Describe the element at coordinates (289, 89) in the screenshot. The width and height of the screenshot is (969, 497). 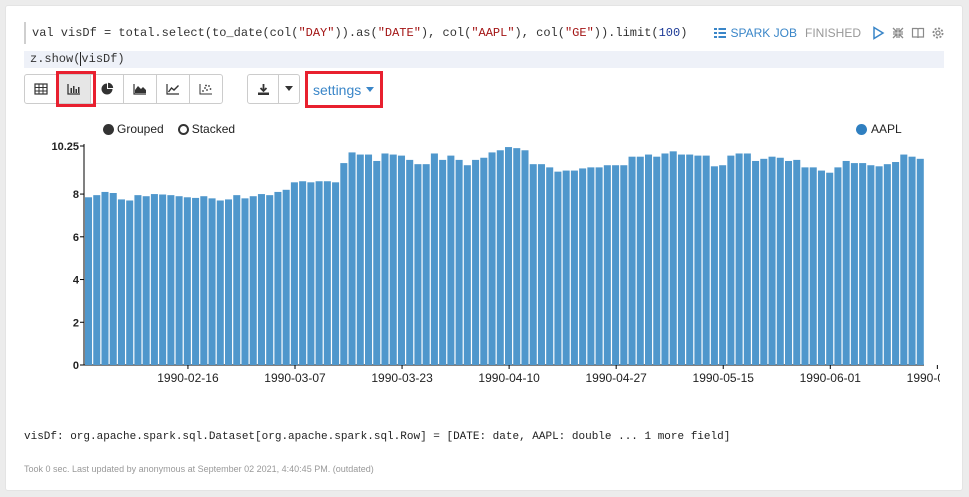
I see `download-dropdown-button` at that location.